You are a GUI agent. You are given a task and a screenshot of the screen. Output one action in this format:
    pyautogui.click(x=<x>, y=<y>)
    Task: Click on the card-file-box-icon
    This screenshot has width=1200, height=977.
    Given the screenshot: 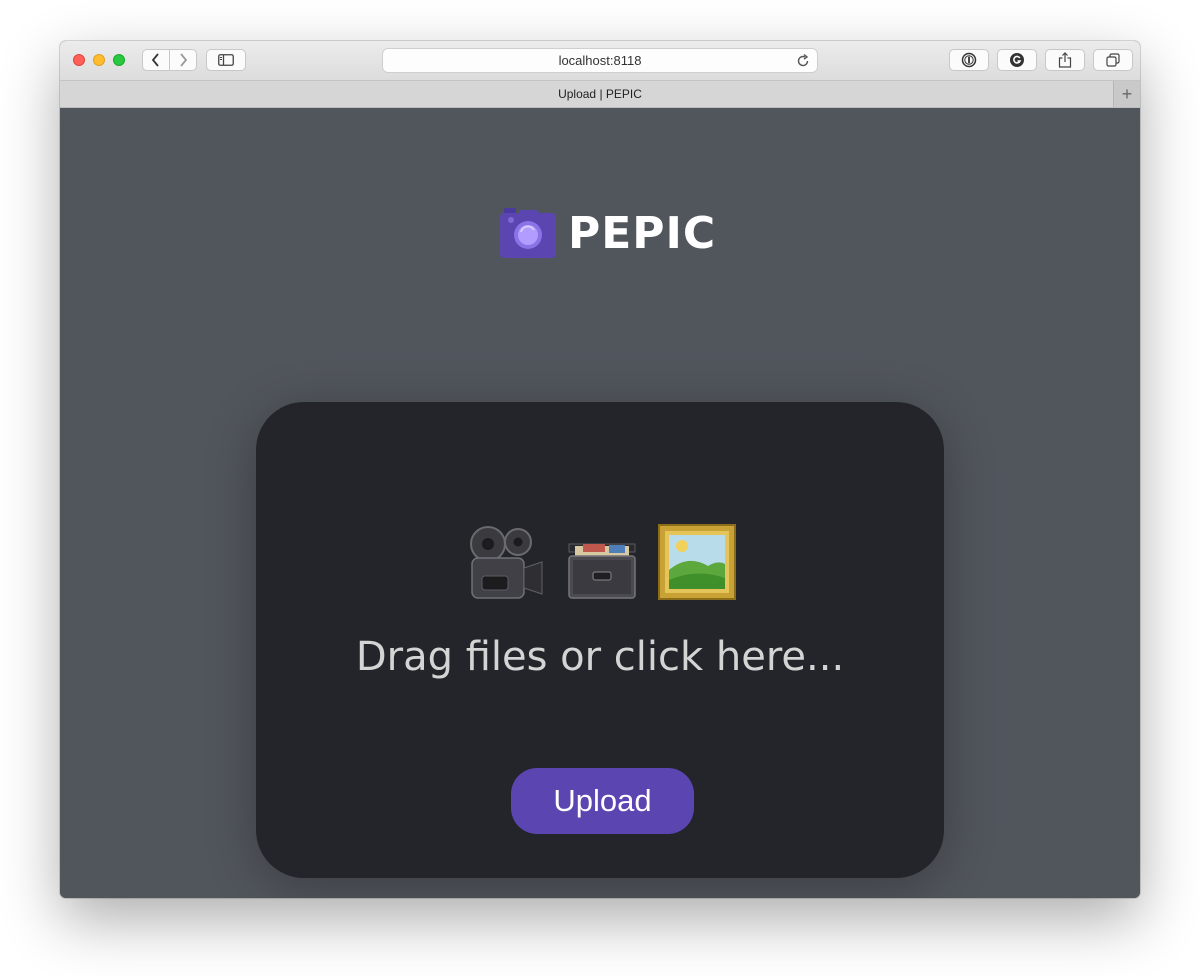 What is the action you would take?
    pyautogui.click(x=602, y=571)
    